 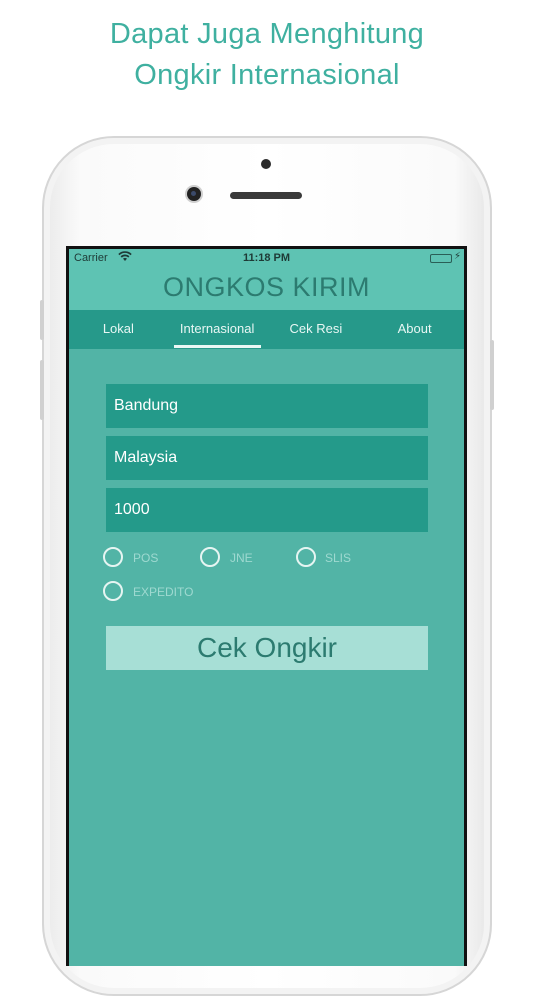 What do you see at coordinates (163, 592) in the screenshot?
I see `courier-expedito-label: EXPEDITO` at bounding box center [163, 592].